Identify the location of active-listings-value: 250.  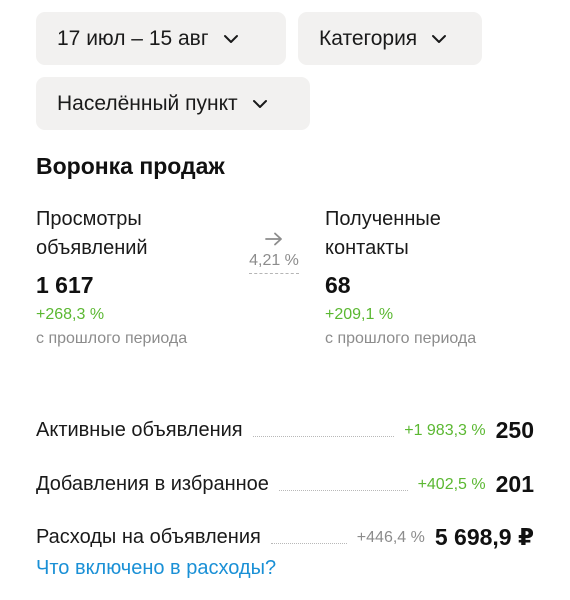
(514, 430).